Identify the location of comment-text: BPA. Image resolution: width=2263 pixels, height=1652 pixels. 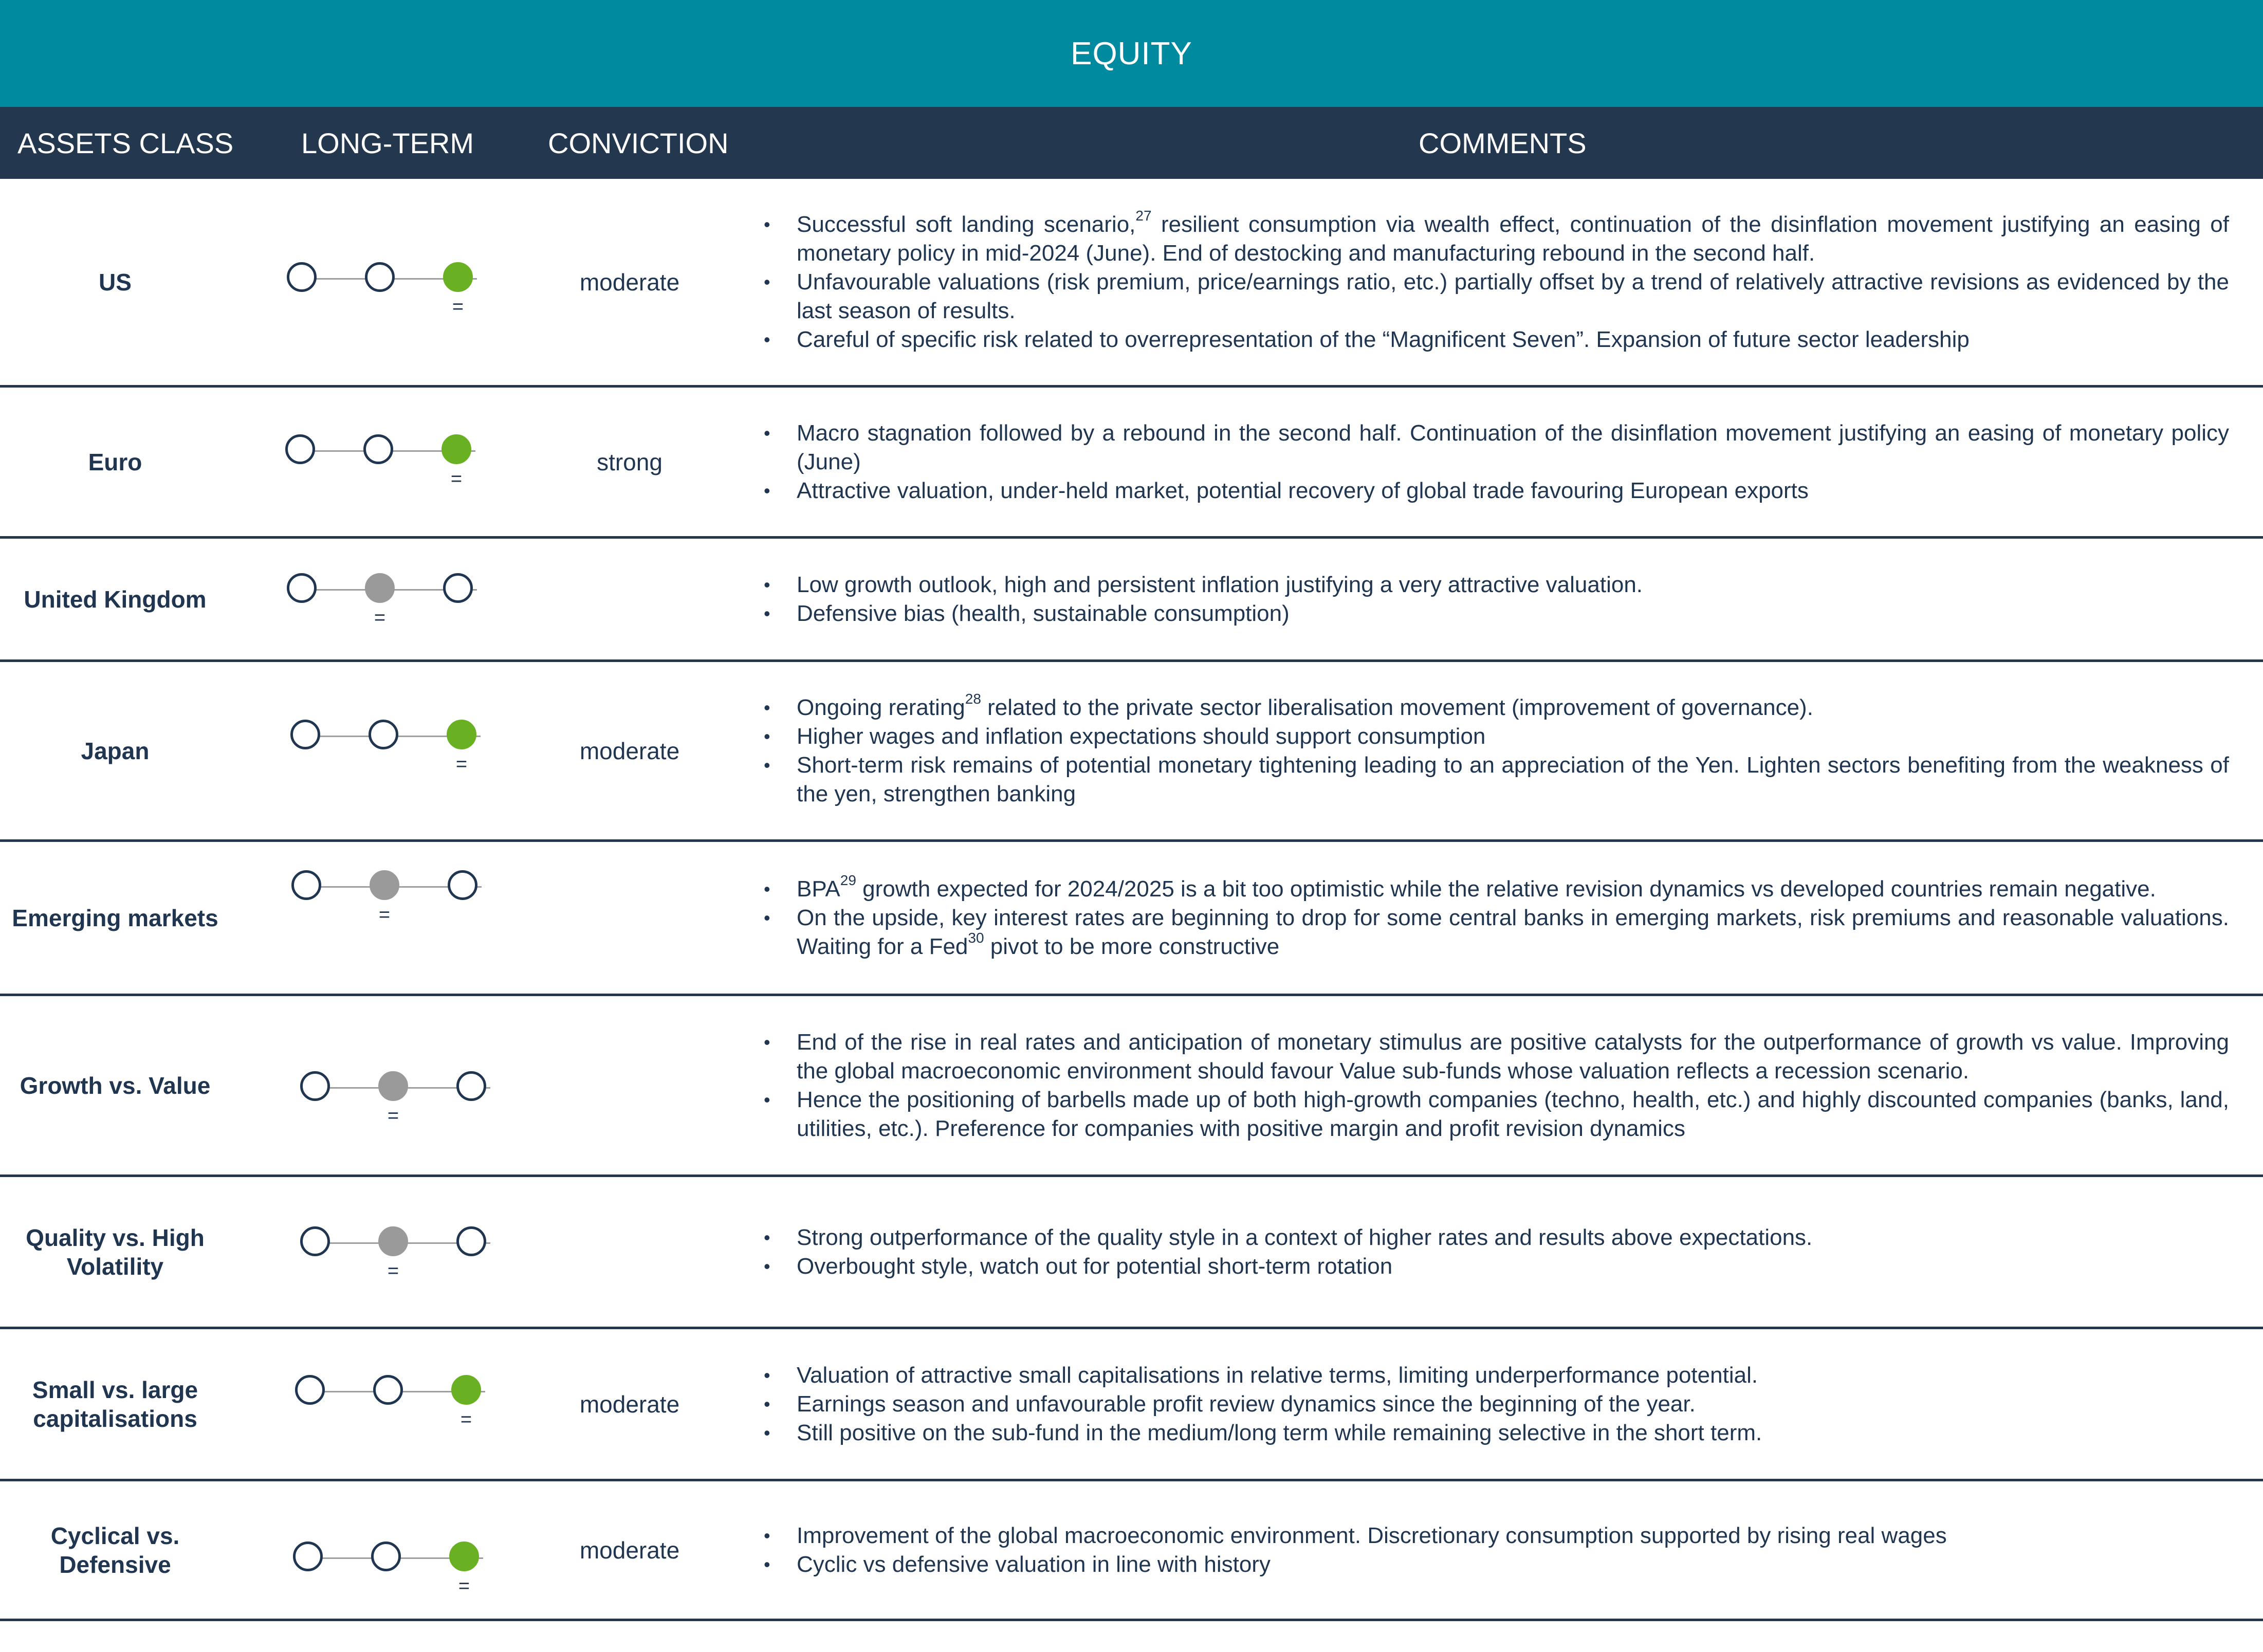
(818, 889).